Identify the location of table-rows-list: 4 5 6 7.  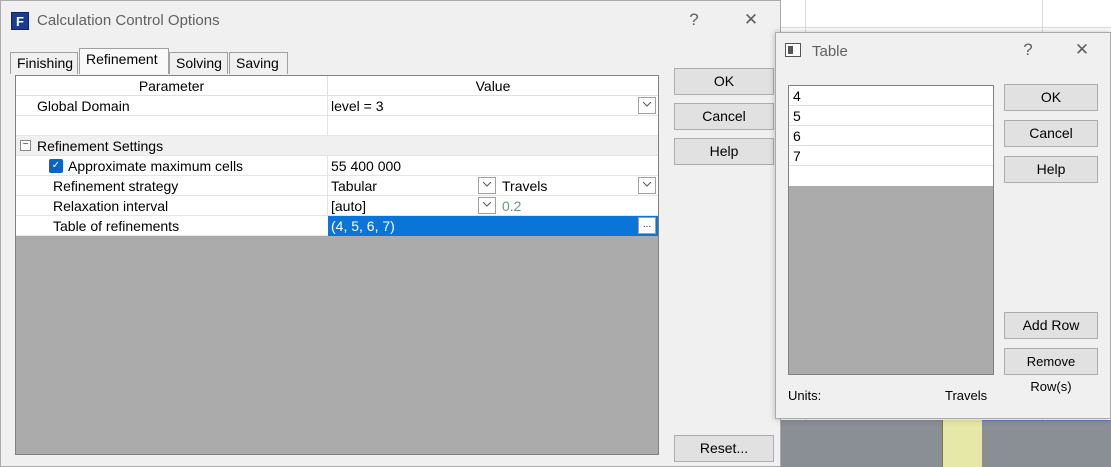
(891, 230).